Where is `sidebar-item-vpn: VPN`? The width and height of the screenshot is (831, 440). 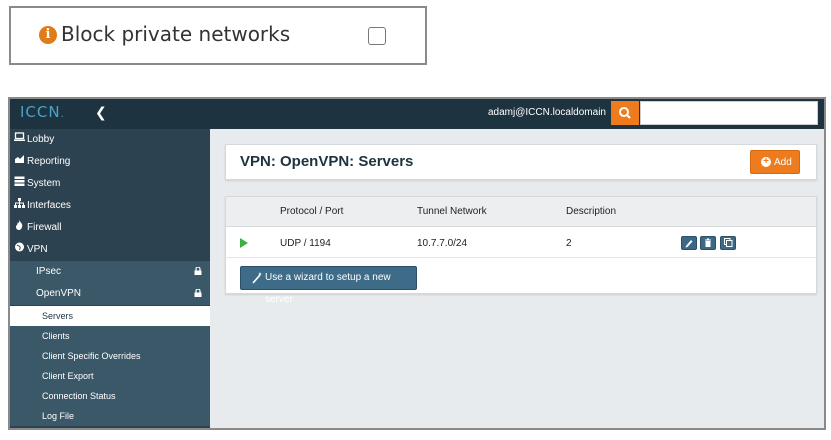
sidebar-item-vpn: VPN is located at coordinates (110, 250).